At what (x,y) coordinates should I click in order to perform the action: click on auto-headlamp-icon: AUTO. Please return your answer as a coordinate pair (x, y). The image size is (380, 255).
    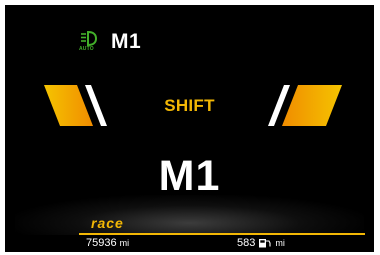
    Looking at the image, I should click on (90, 42).